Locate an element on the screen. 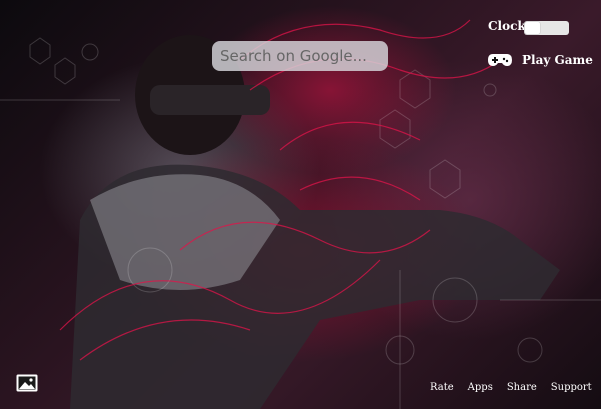 The height and width of the screenshot is (409, 601). clock-toggle-knob is located at coordinates (532, 28).